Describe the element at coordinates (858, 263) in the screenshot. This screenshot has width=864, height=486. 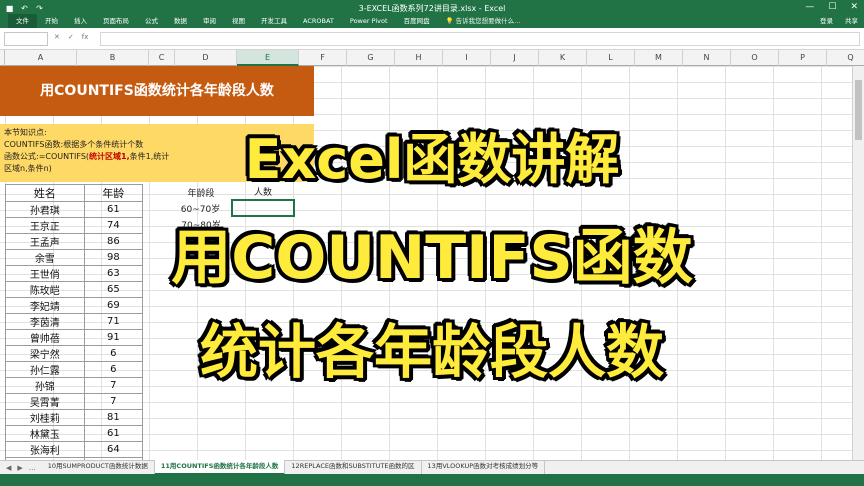
I see `vertical-scrollbar` at that location.